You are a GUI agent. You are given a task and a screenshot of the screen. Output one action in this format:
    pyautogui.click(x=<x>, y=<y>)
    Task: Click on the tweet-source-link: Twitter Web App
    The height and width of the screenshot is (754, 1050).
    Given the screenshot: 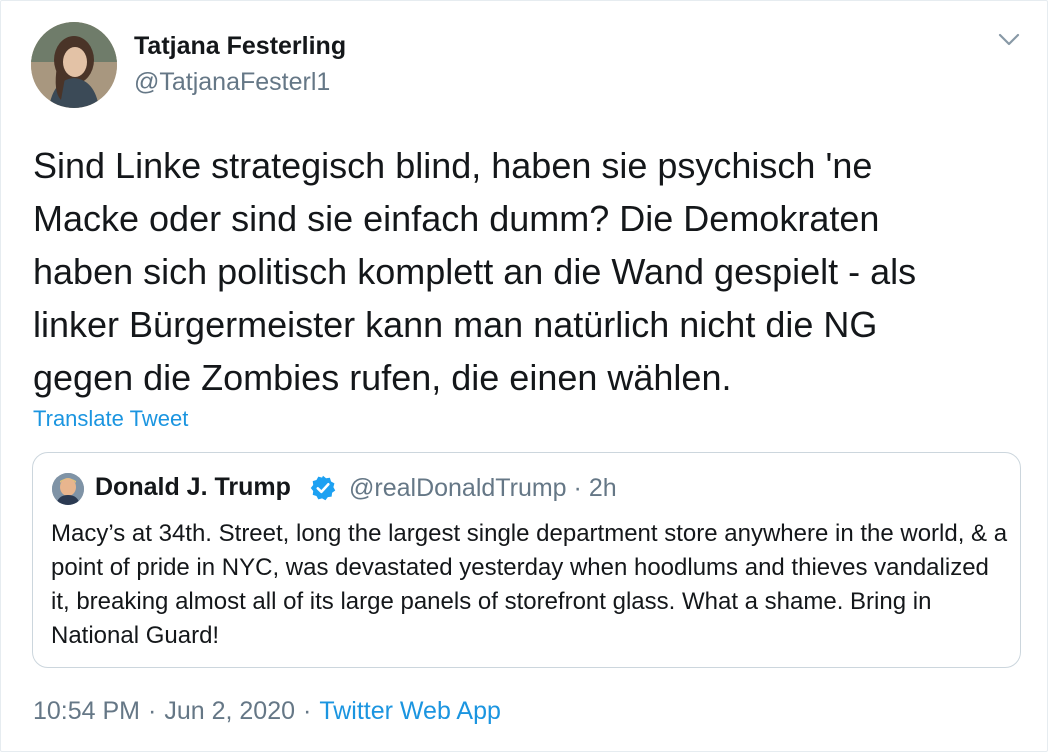 What is the action you would take?
    pyautogui.click(x=410, y=711)
    